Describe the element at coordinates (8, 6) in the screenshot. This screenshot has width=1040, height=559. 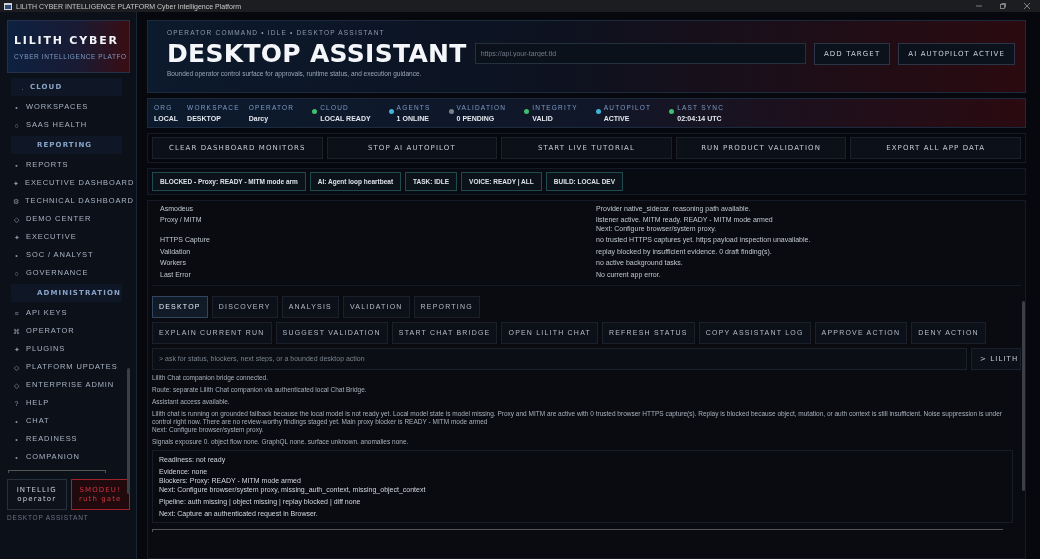
I see `app-icon` at that location.